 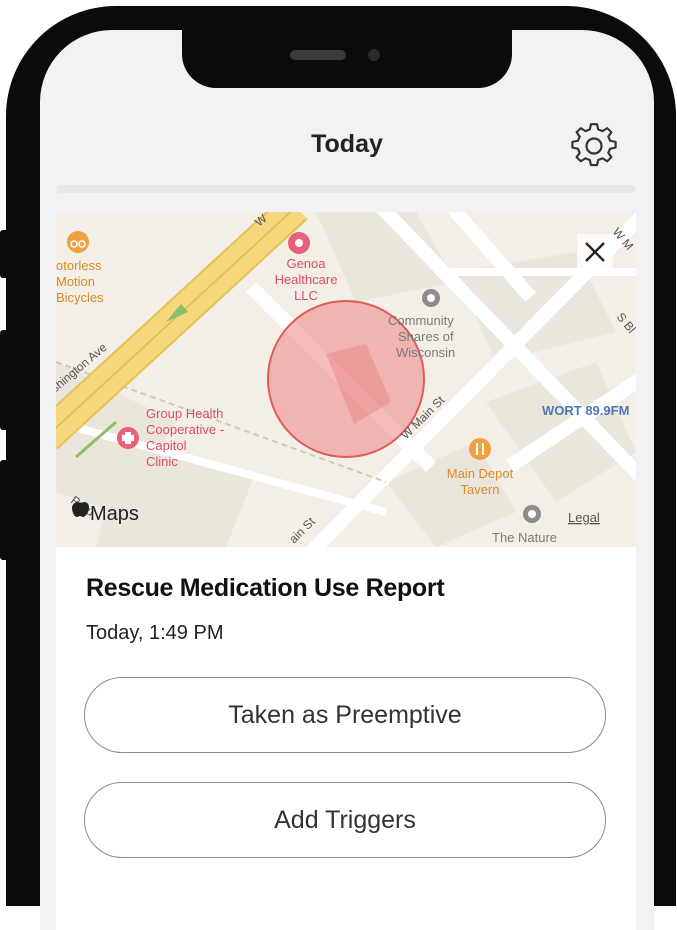 I want to click on close-icon, so click(x=595, y=252).